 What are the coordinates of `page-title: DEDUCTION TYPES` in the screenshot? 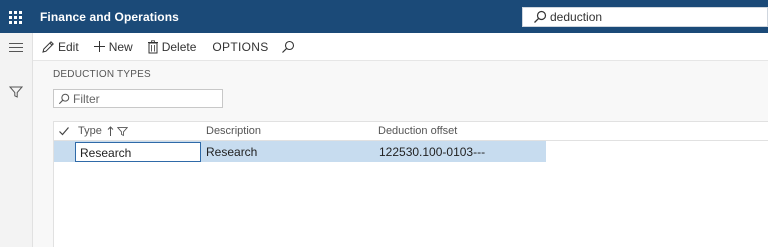 It's located at (102, 74).